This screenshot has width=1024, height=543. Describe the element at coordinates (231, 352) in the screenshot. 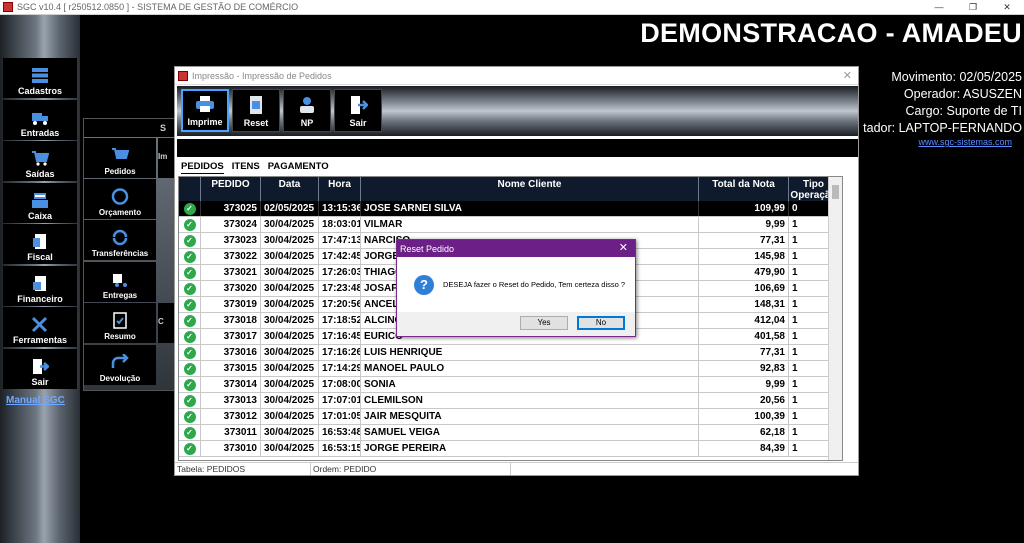

I see `table-cell: 373016` at that location.